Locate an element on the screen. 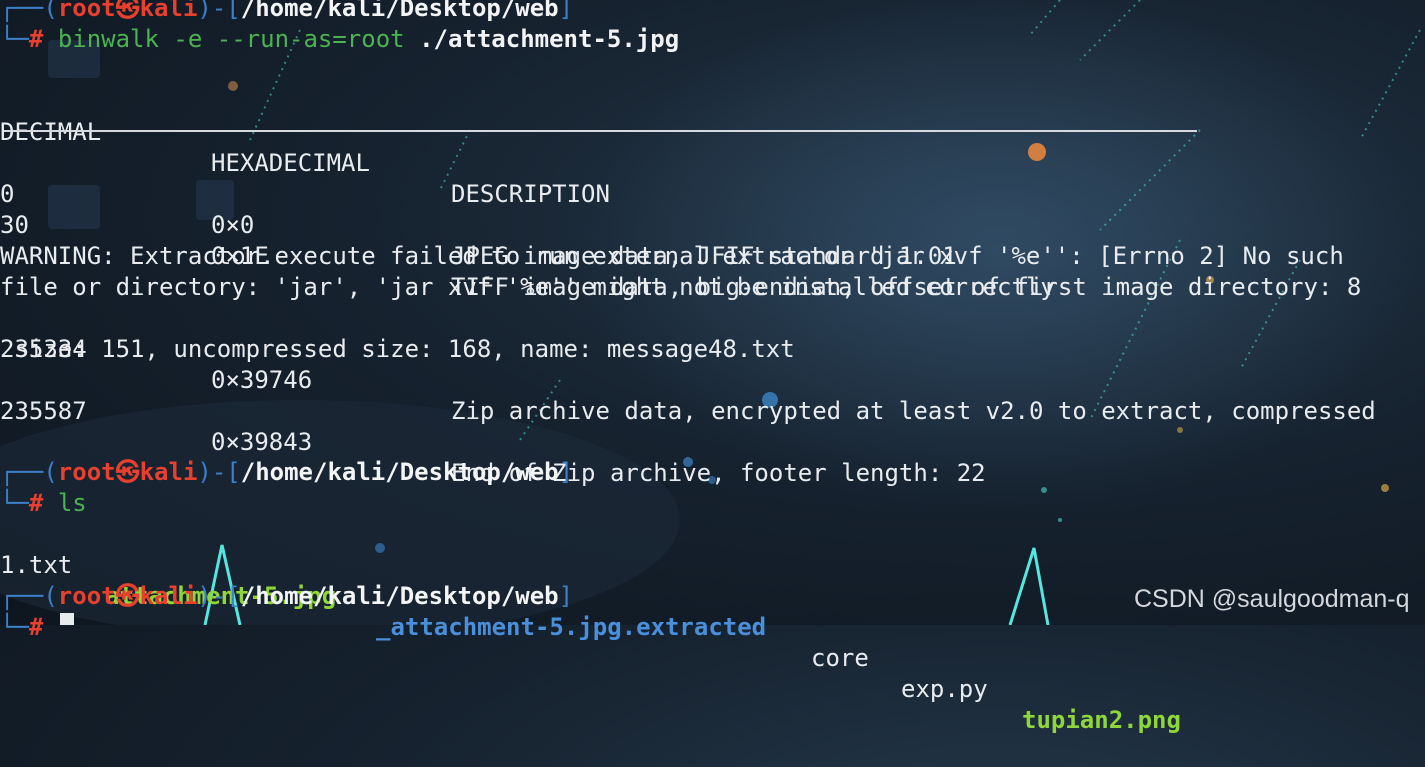 The height and width of the screenshot is (767, 1425). command-binwalk: binwalk is located at coordinates (108, 39).